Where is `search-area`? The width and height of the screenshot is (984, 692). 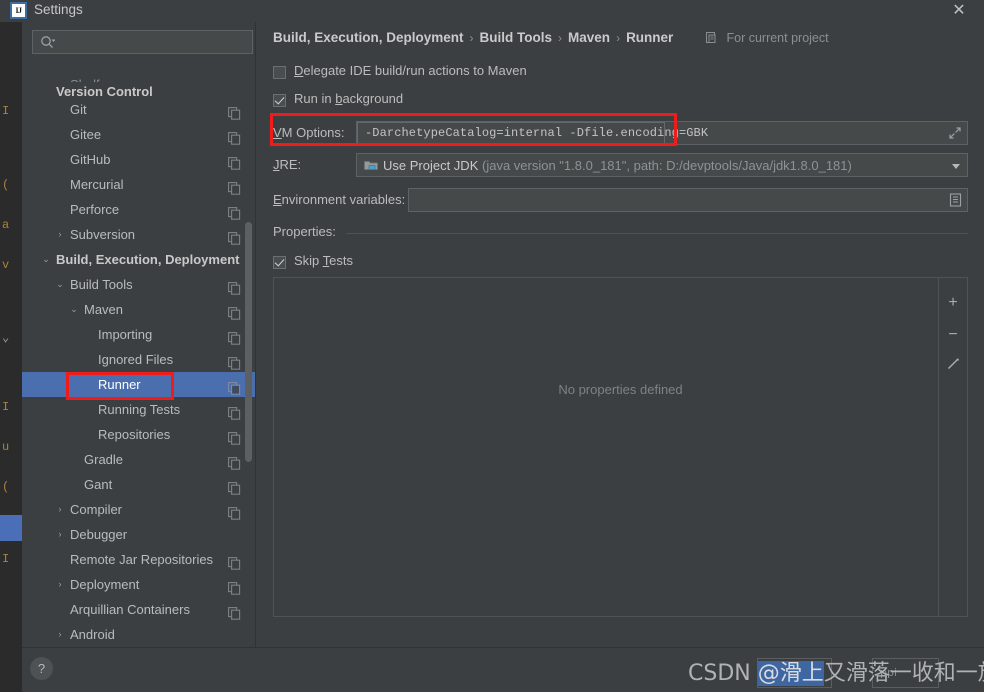
search-area is located at coordinates (138, 44).